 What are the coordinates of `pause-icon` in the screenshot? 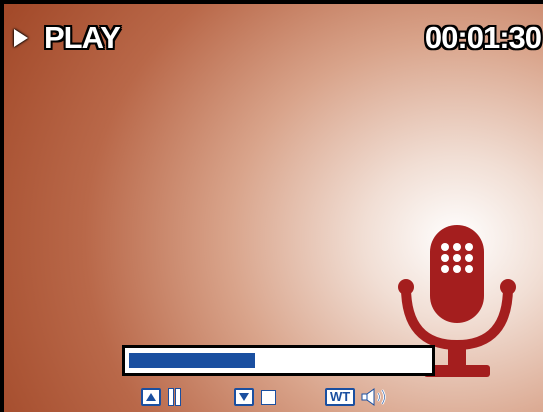 It's located at (174, 397).